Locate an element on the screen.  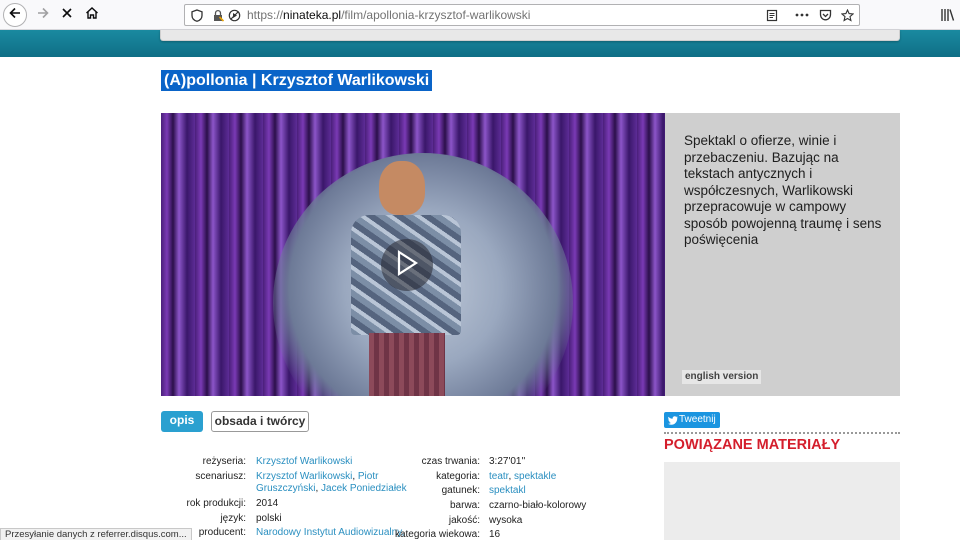
meta-label-rezyseria: reżyseria: is located at coordinates (224, 461).